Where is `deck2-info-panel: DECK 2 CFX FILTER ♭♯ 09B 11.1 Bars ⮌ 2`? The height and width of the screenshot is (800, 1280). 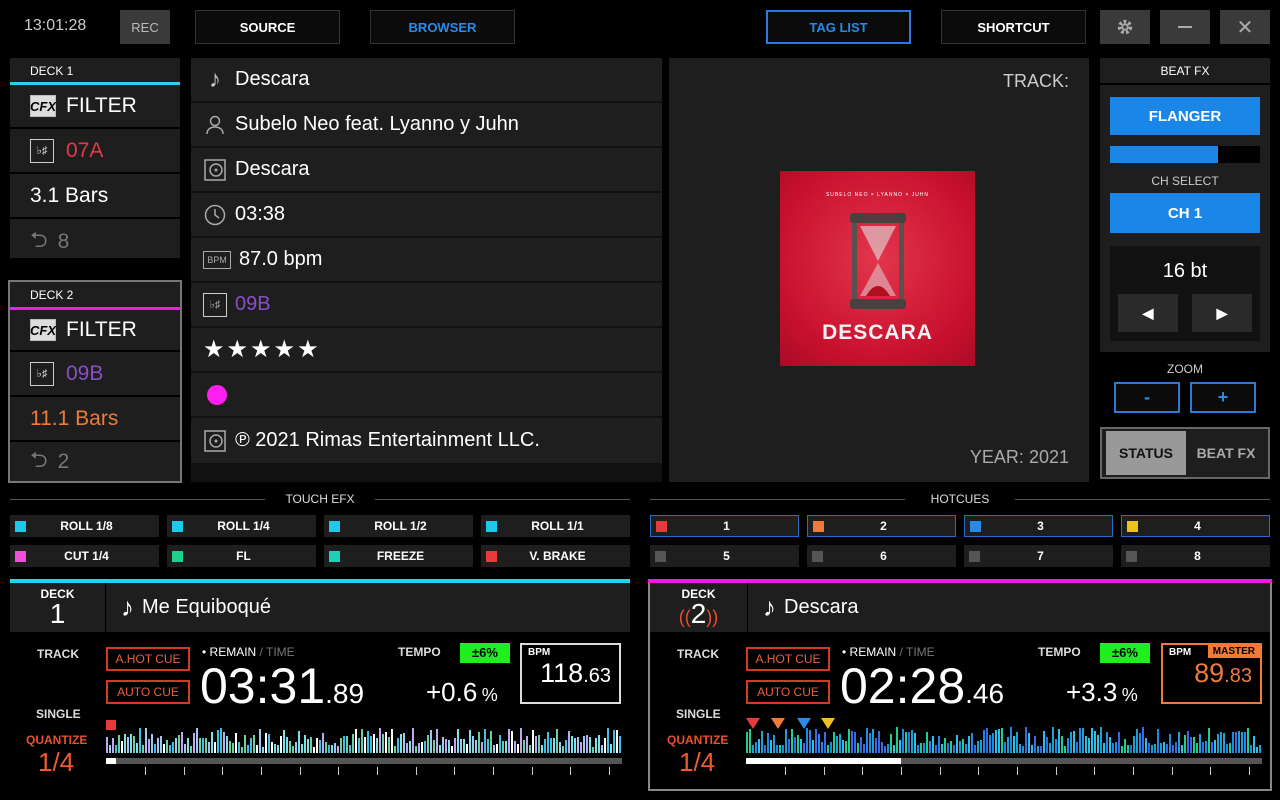
deck2-info-panel: DECK 2 CFX FILTER ♭♯ 09B 11.1 Bars ⮌ 2 is located at coordinates (95, 381).